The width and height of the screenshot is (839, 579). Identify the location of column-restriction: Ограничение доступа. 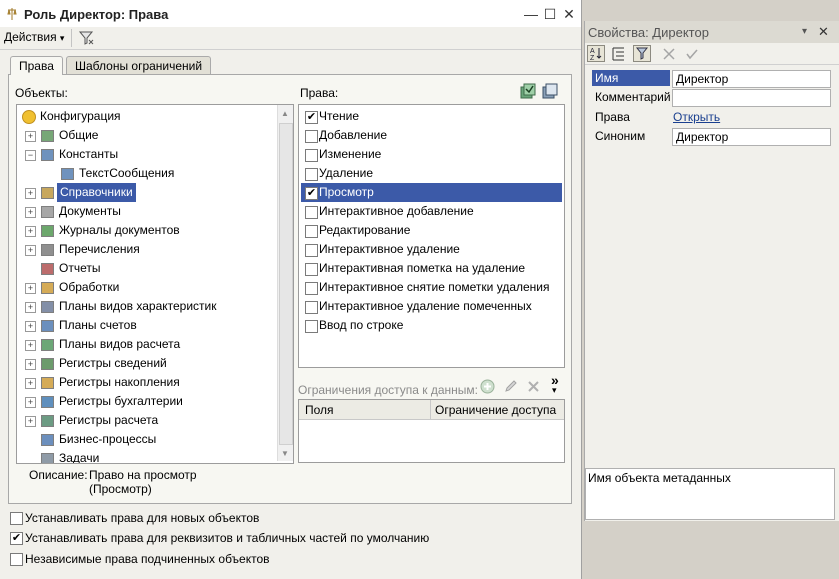
(495, 410).